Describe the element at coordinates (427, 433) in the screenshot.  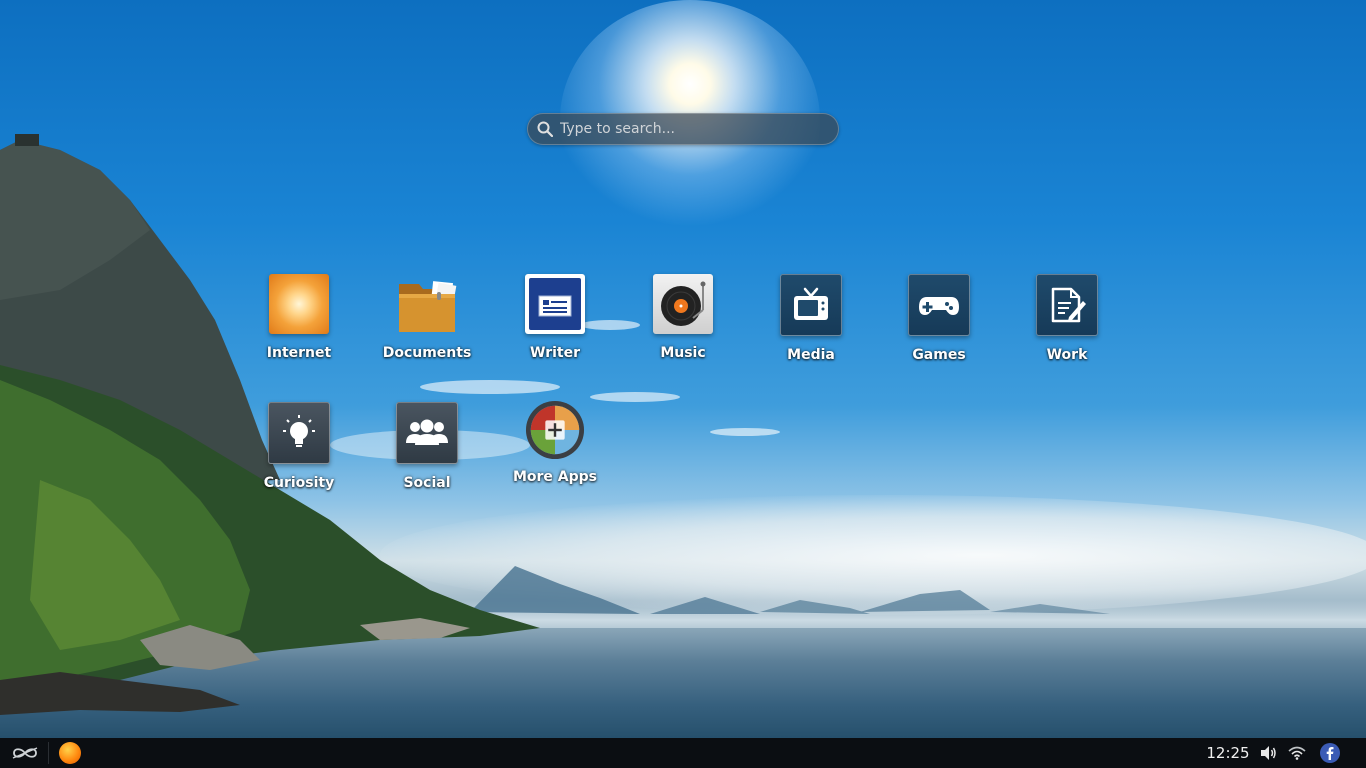
I see `people-icon` at that location.